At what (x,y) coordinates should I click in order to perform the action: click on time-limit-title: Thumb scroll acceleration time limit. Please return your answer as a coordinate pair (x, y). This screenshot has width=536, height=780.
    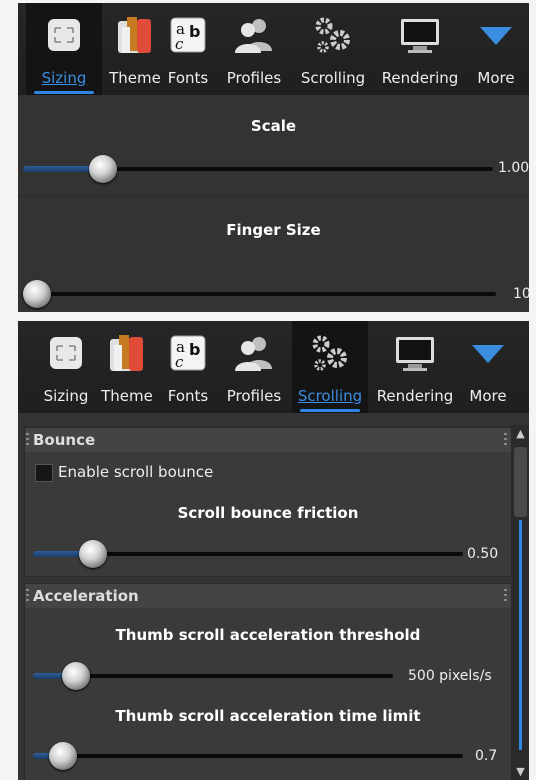
    Looking at the image, I should click on (268, 716).